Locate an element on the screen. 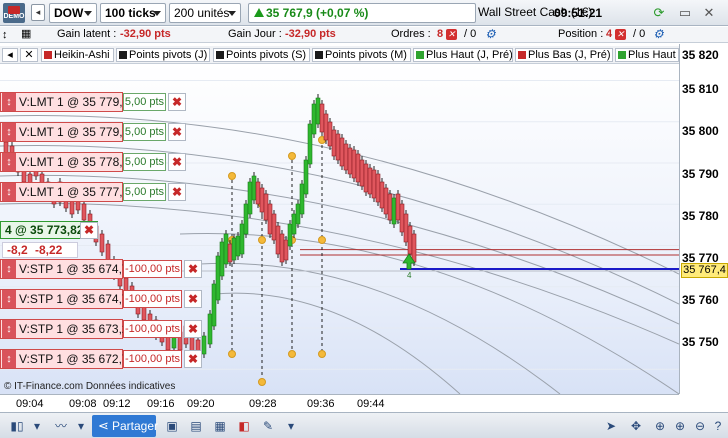 The width and height of the screenshot is (728, 438). alert-icon: ◧ is located at coordinates (244, 426).